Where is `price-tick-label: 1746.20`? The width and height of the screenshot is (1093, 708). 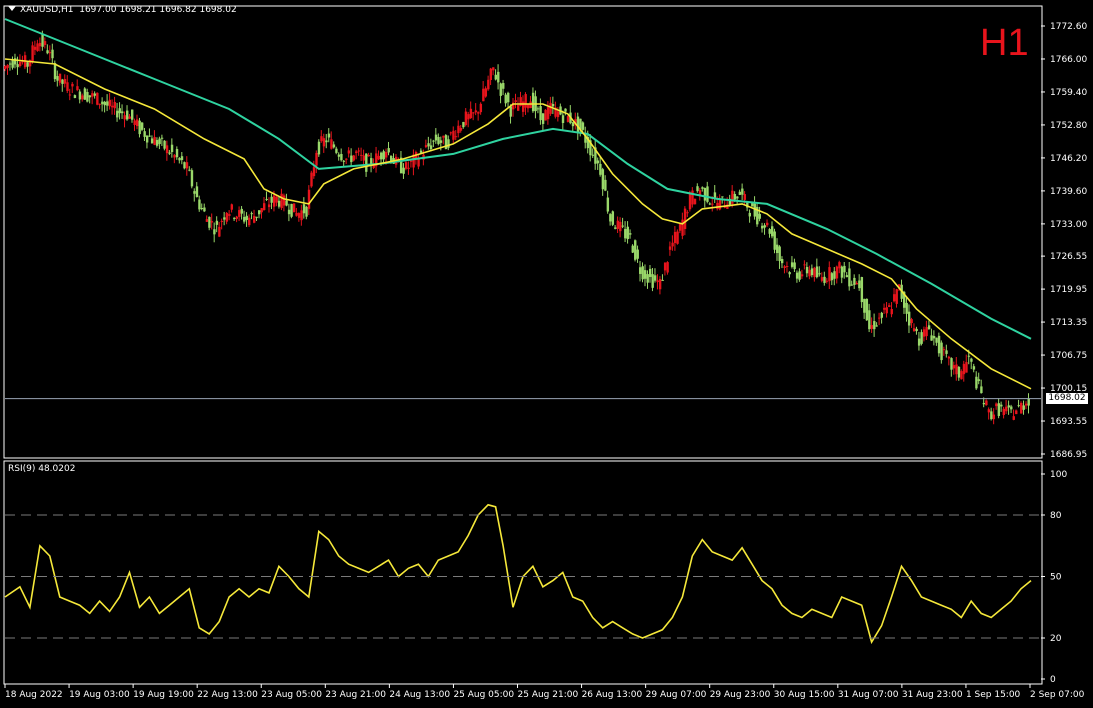 price-tick-label: 1746.20 is located at coordinates (1068, 159).